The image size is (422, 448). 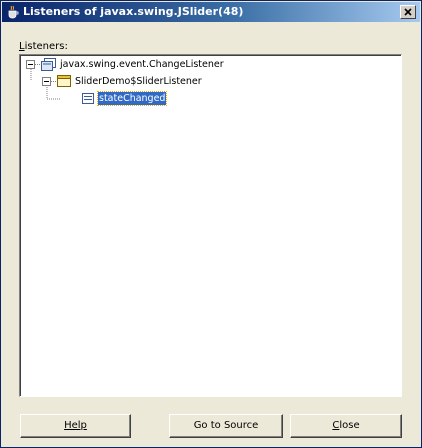 What do you see at coordinates (138, 81) in the screenshot?
I see `tree-node-label: SliderDemo$SliderListener` at bounding box center [138, 81].